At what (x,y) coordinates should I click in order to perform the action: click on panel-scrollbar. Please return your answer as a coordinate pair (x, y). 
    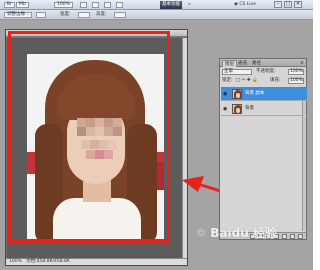
    Looking at the image, I should click on (304, 166).